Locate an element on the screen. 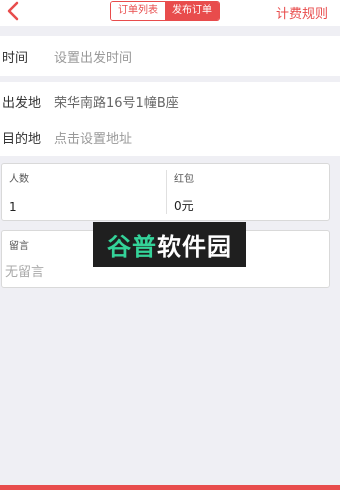 This screenshot has width=340, height=490. watermark-text: 软件园 is located at coordinates (194, 247).